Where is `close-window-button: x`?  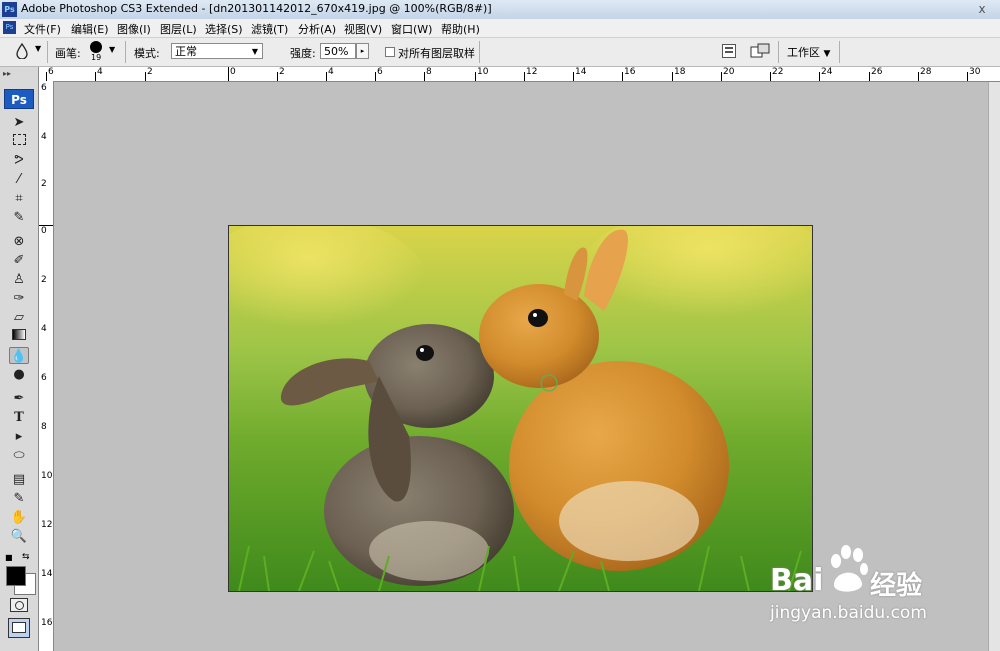 close-window-button: x is located at coordinates (982, 9).